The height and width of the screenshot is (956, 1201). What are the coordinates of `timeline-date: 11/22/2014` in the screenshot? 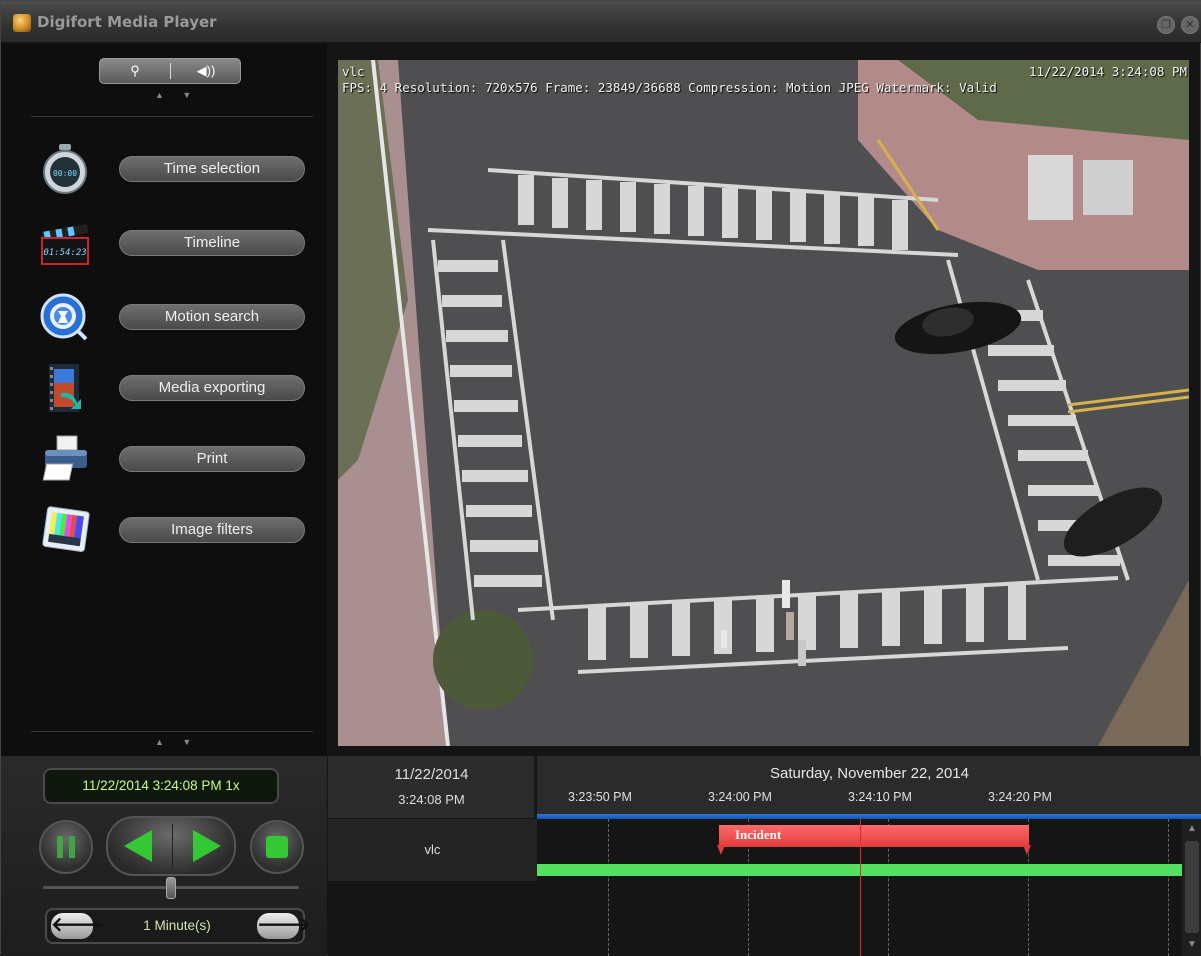 It's located at (431, 774).